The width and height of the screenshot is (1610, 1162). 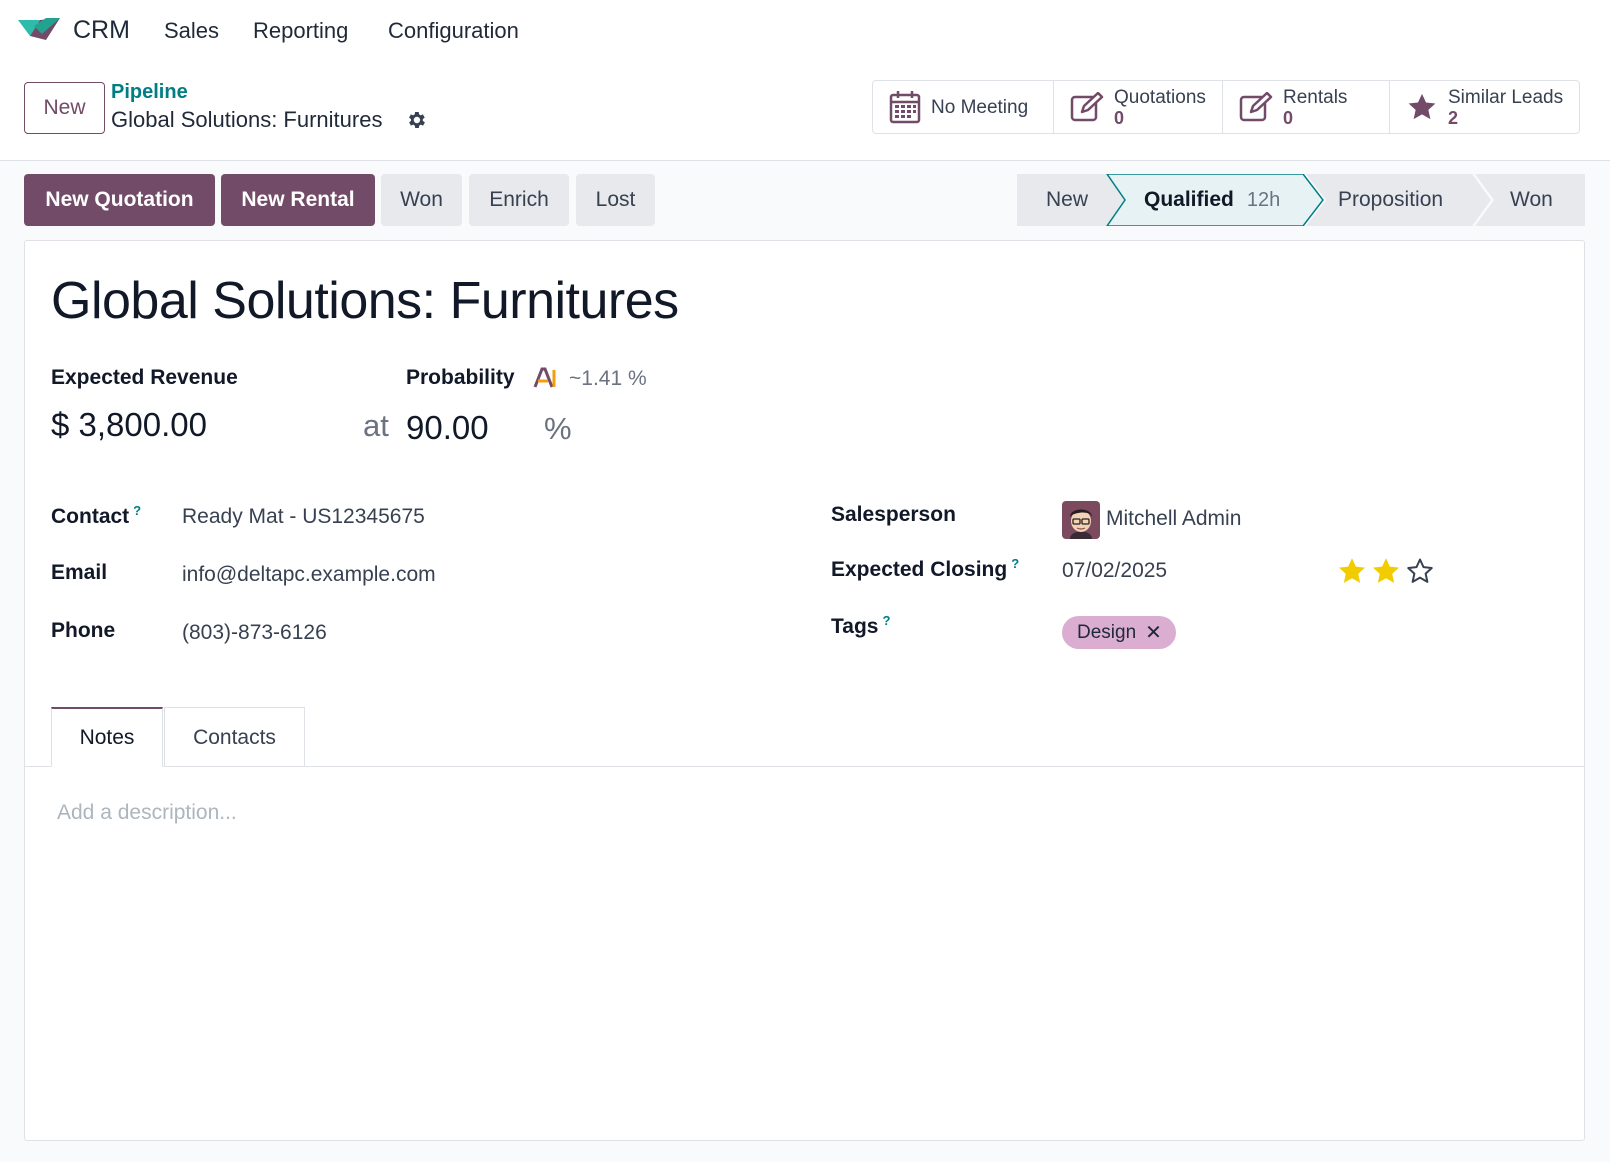 What do you see at coordinates (447, 428) in the screenshot?
I see `probability-input: 90.00` at bounding box center [447, 428].